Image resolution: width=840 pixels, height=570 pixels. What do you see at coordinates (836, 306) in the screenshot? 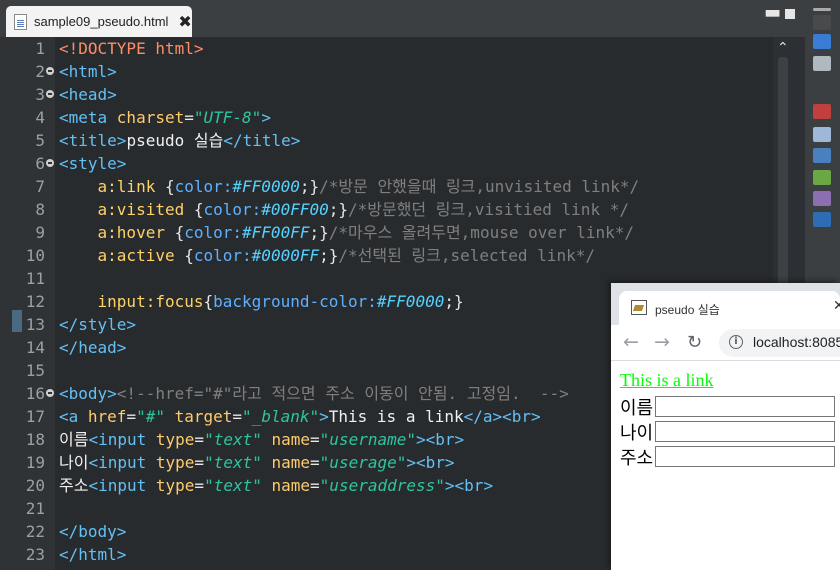
I see `browser-tab-close-icon: ✕` at bounding box center [836, 306].